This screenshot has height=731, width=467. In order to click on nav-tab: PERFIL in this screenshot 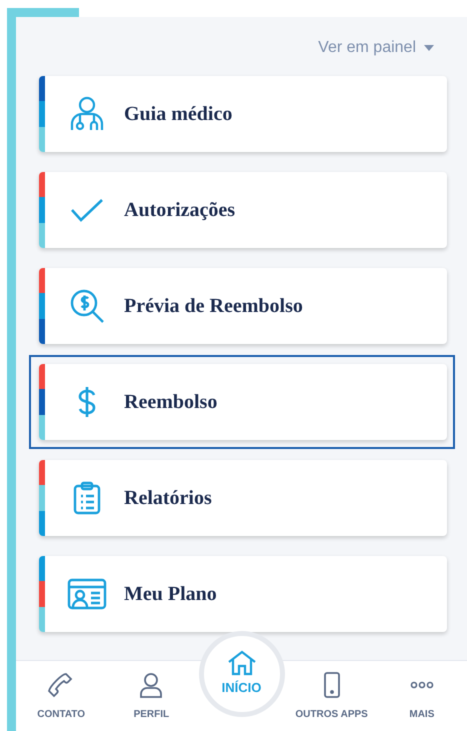, I will do `click(151, 696)`.